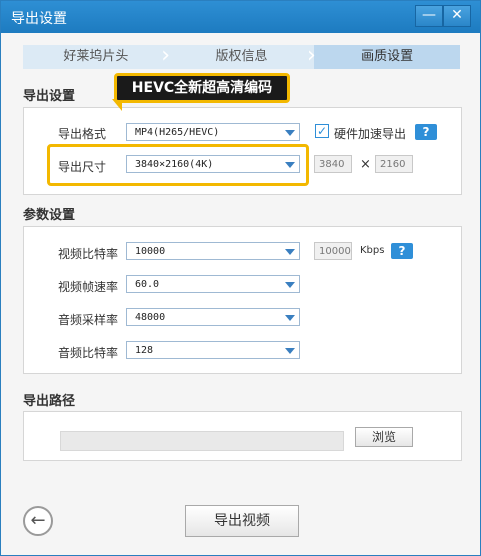 The width and height of the screenshot is (481, 556). What do you see at coordinates (49, 401) in the screenshot?
I see `output-path-title: 导出路径` at bounding box center [49, 401].